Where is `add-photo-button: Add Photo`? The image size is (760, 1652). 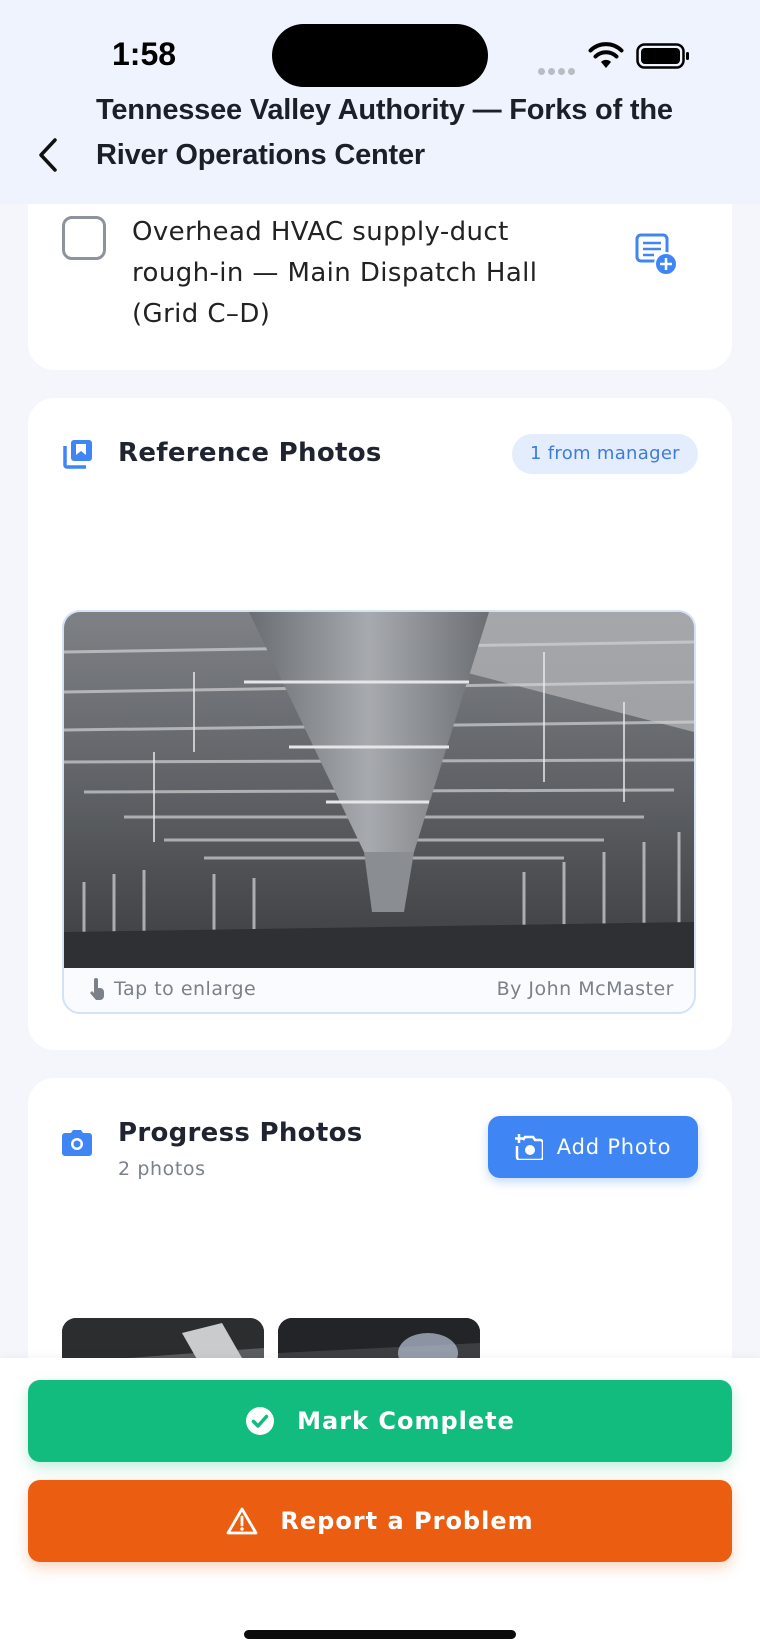 add-photo-button: Add Photo is located at coordinates (593, 1147).